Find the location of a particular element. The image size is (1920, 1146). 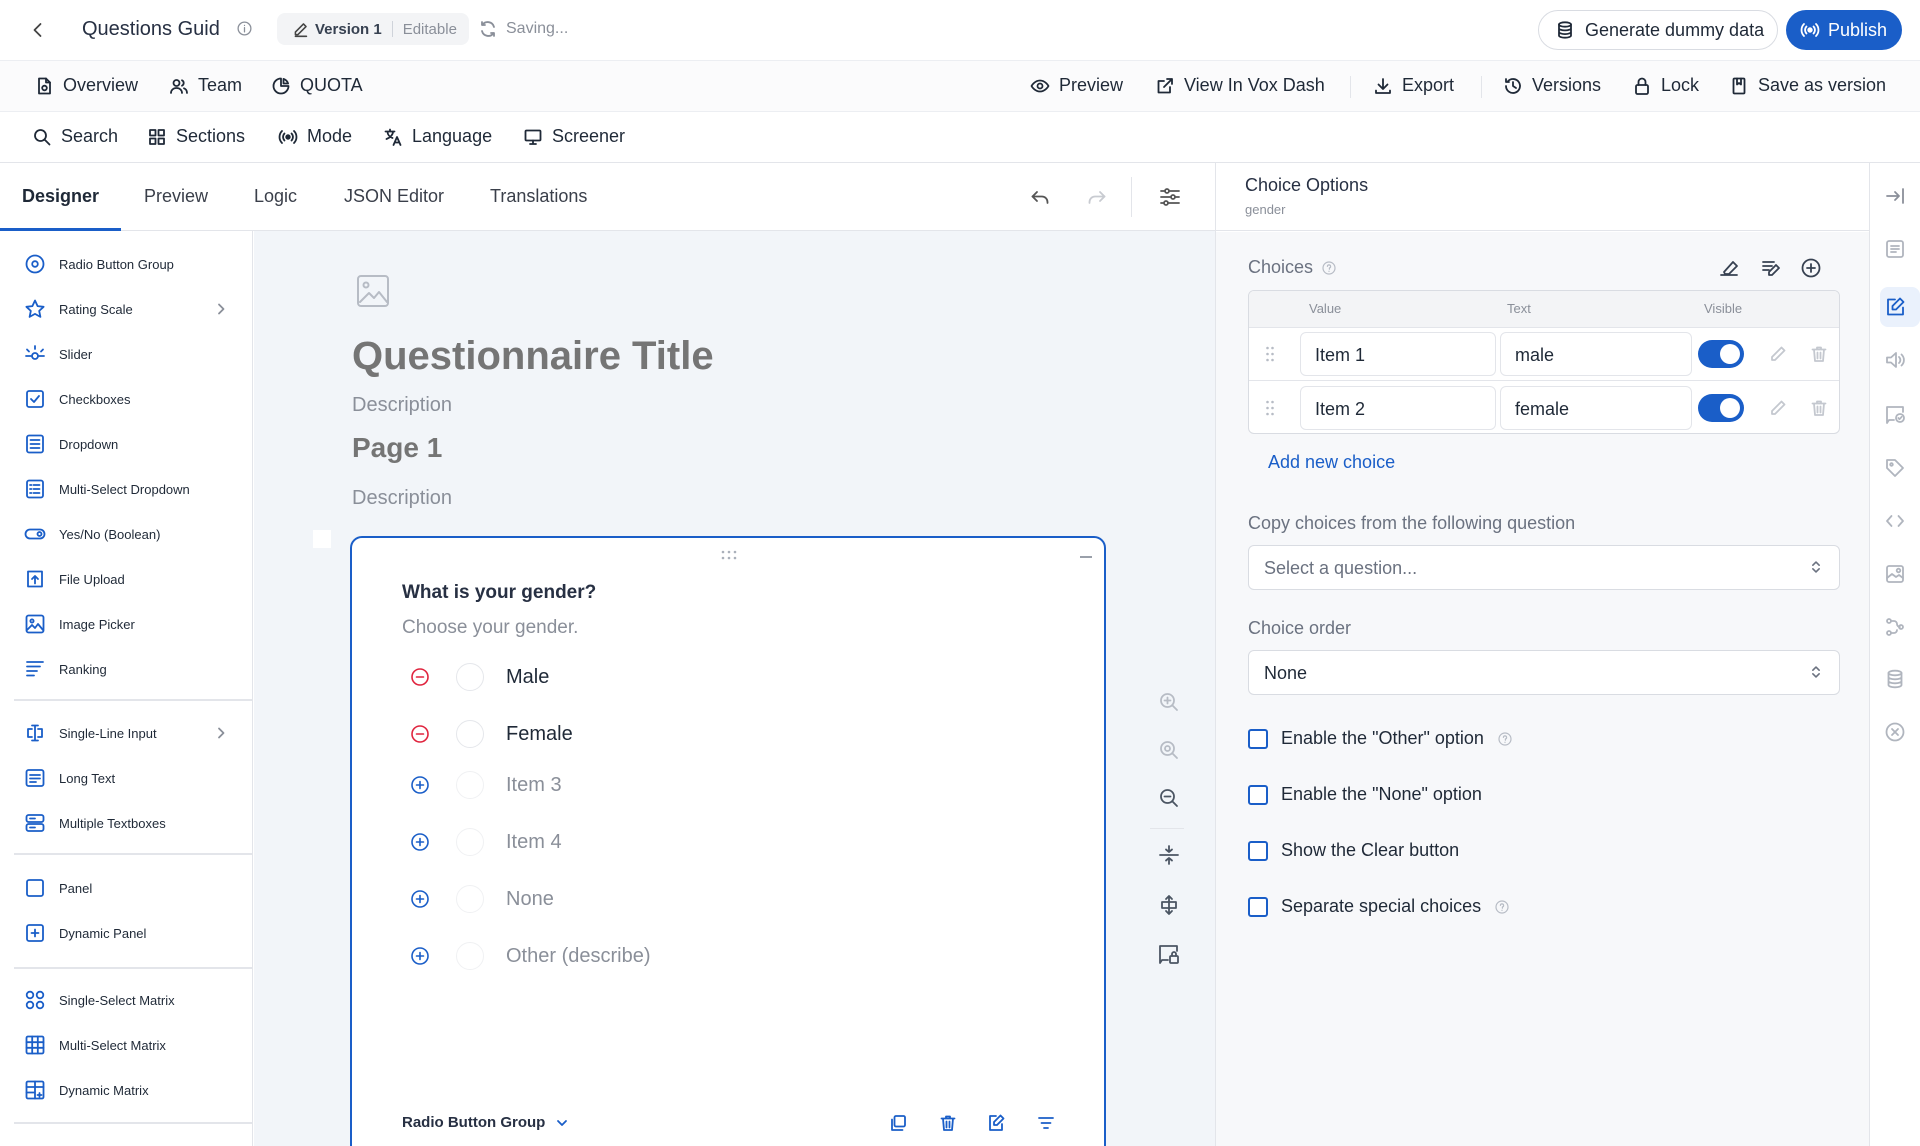

rail-close-button is located at coordinates (1895, 732).